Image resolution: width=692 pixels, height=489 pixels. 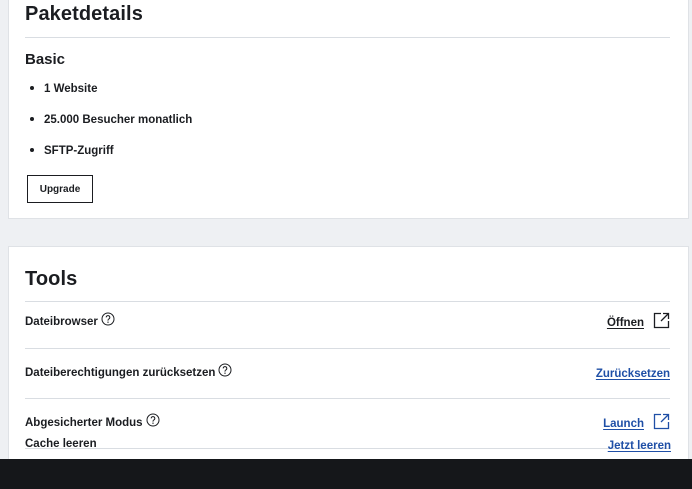 I want to click on upgrade-button: Upgrade, so click(x=60, y=189).